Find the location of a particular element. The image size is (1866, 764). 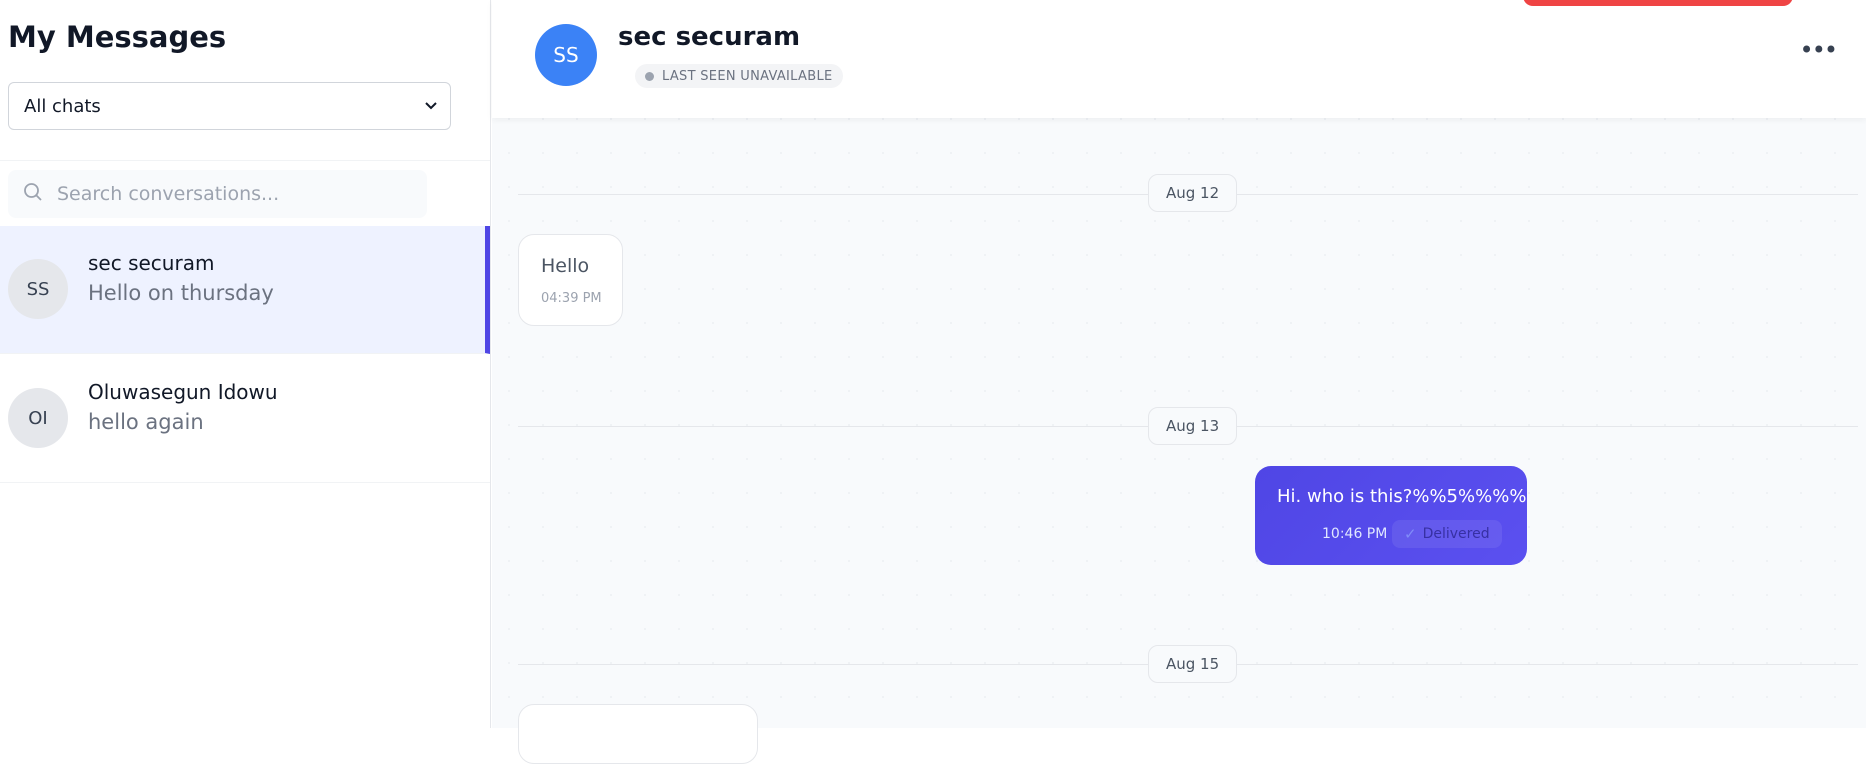

conversation-preview: Hello on thursday is located at coordinates (181, 293).